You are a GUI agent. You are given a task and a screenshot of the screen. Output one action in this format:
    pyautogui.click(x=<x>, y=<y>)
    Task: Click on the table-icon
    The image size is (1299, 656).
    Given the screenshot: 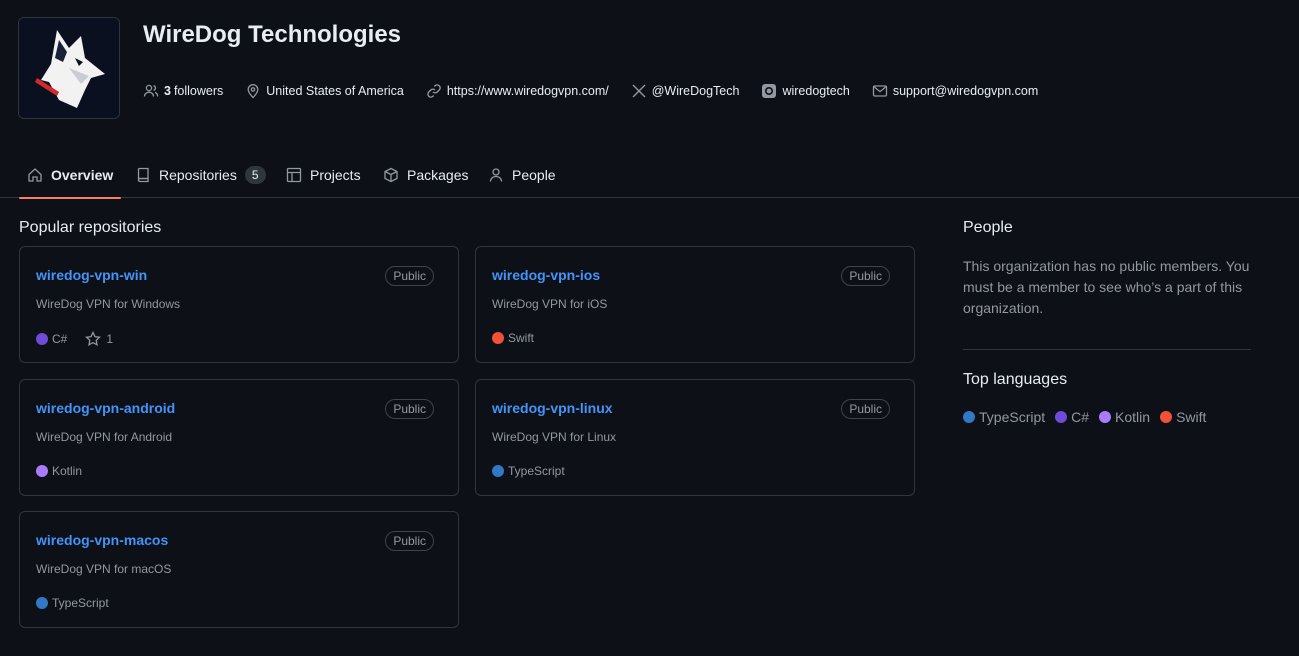 What is the action you would take?
    pyautogui.click(x=294, y=175)
    